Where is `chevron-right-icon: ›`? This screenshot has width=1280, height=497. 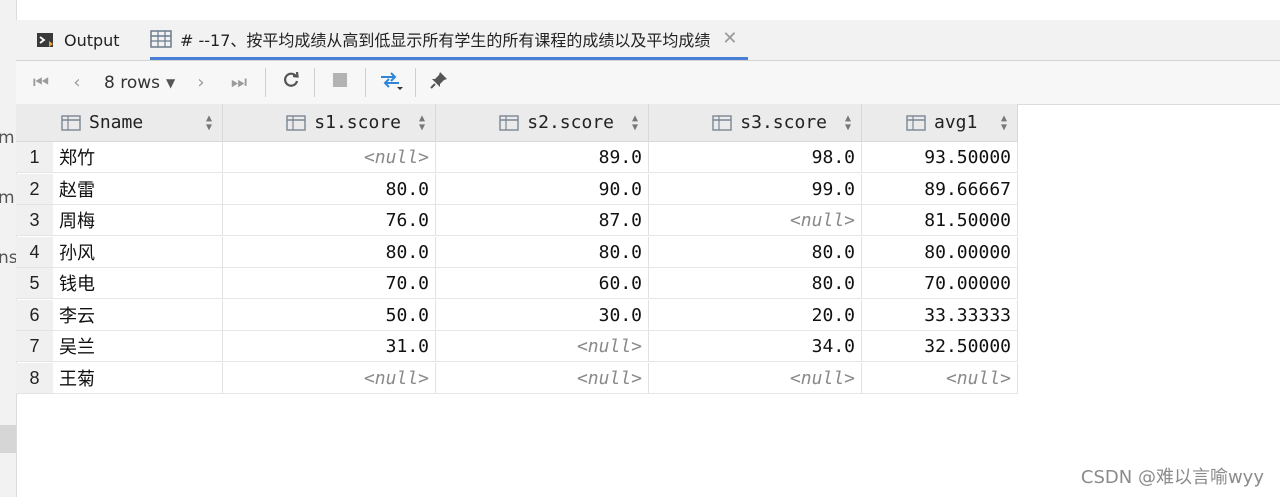 chevron-right-icon: › is located at coordinates (201, 82).